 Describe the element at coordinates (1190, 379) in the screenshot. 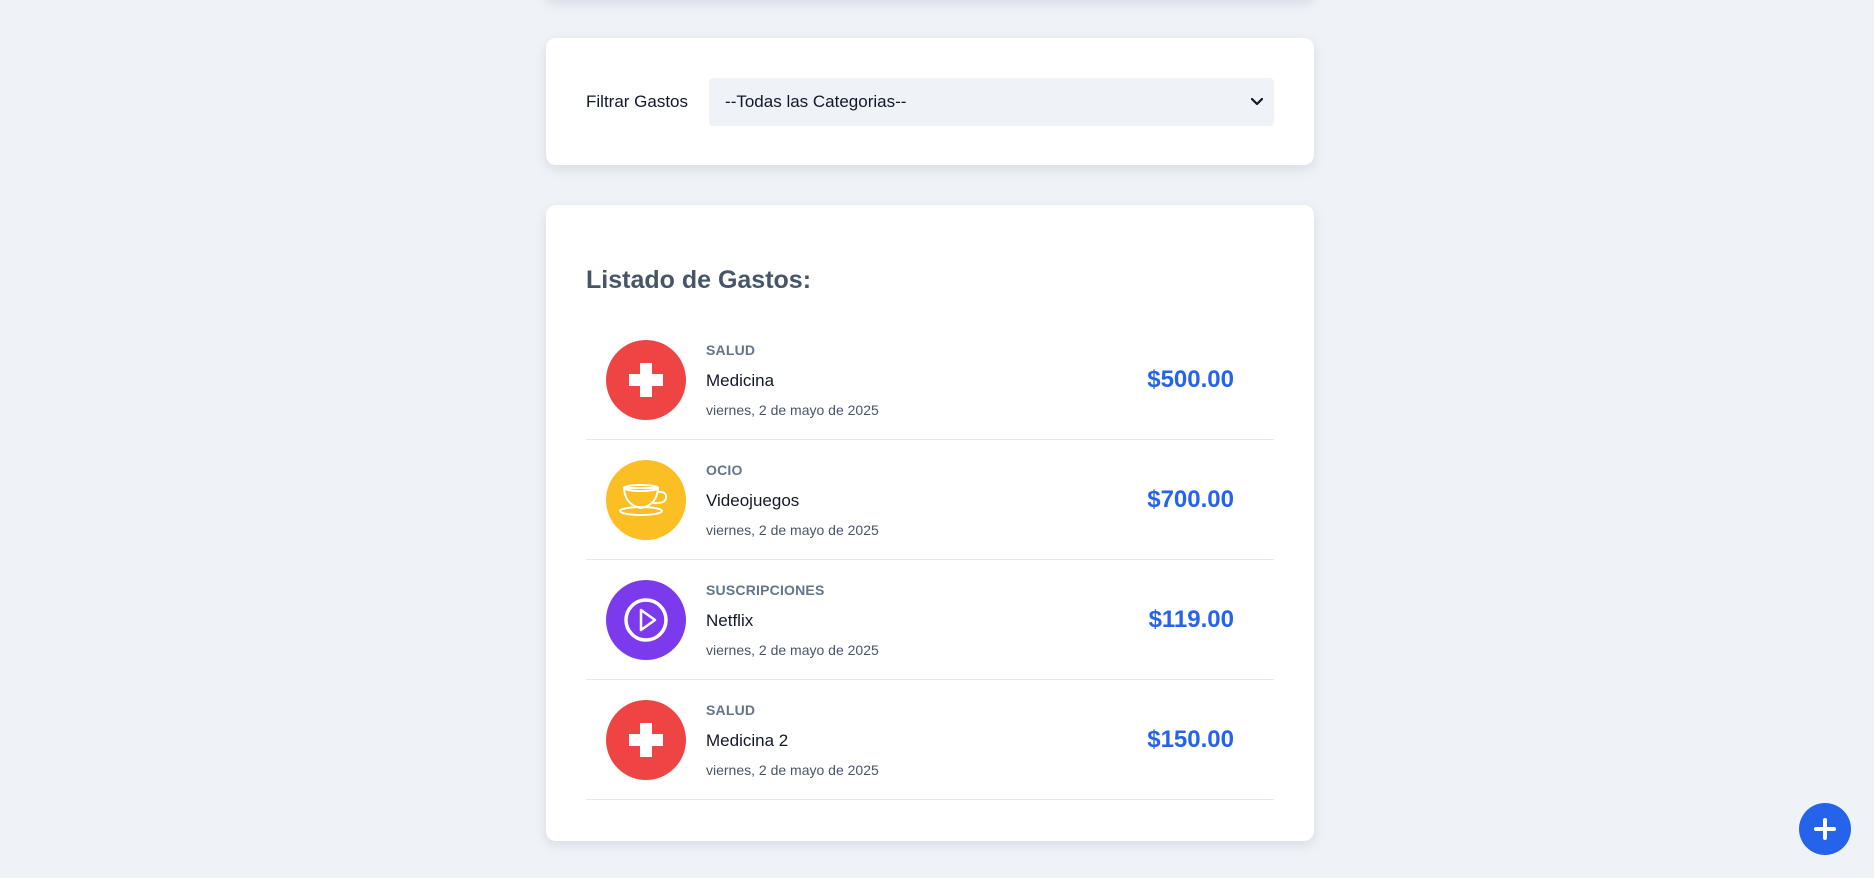

I see `expense-amount: $500.00` at that location.